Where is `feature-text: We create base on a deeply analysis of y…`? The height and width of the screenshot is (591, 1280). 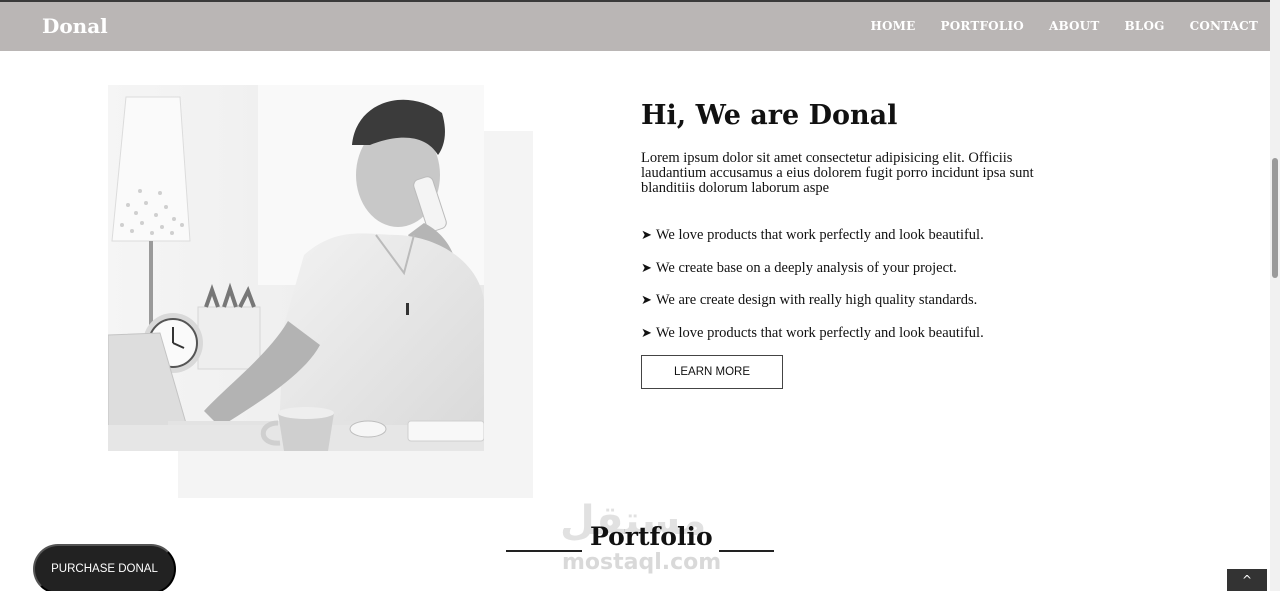 feature-text: We create base on a deeply analysis of y… is located at coordinates (806, 267).